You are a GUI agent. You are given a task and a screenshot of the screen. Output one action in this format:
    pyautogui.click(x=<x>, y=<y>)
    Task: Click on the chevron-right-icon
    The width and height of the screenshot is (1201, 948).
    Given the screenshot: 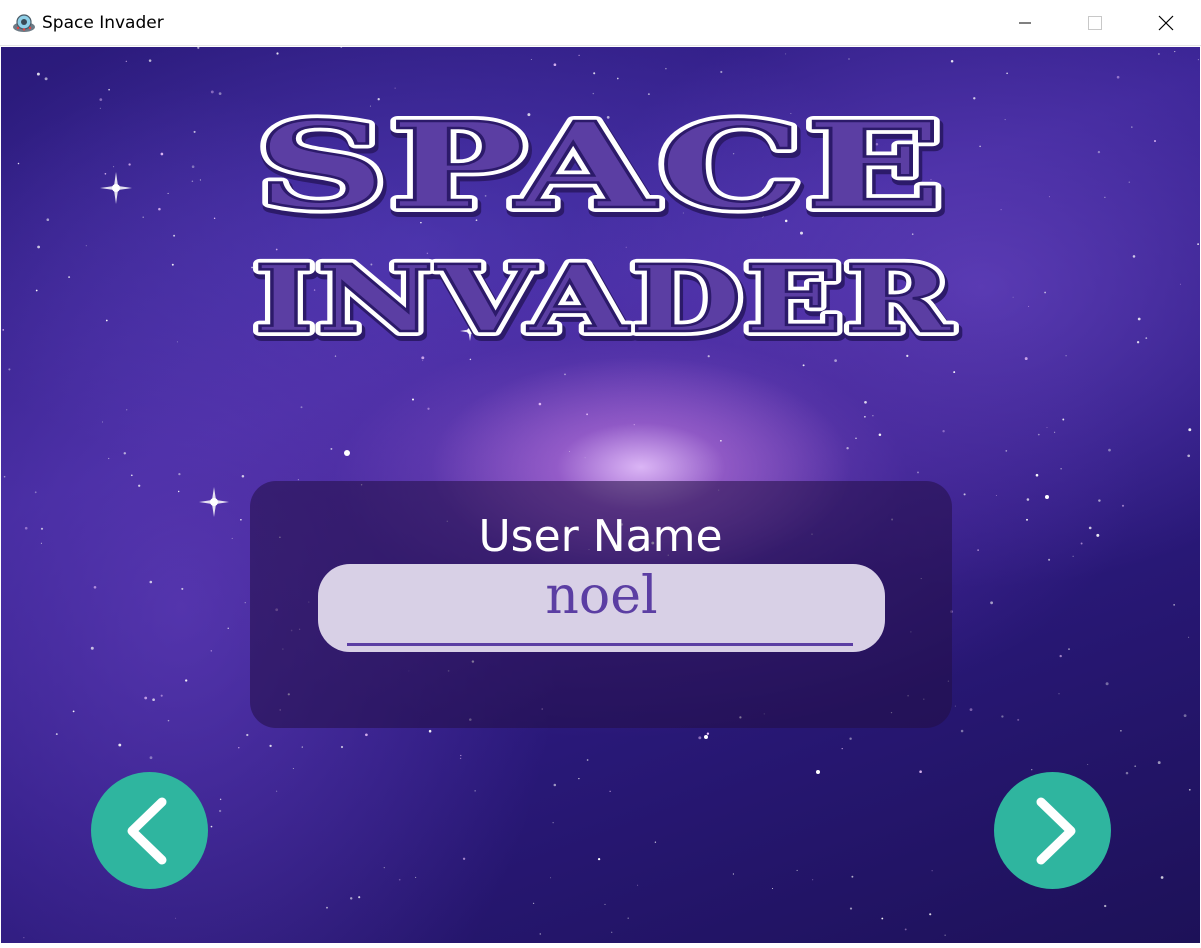 What is the action you would take?
    pyautogui.click(x=1055, y=830)
    